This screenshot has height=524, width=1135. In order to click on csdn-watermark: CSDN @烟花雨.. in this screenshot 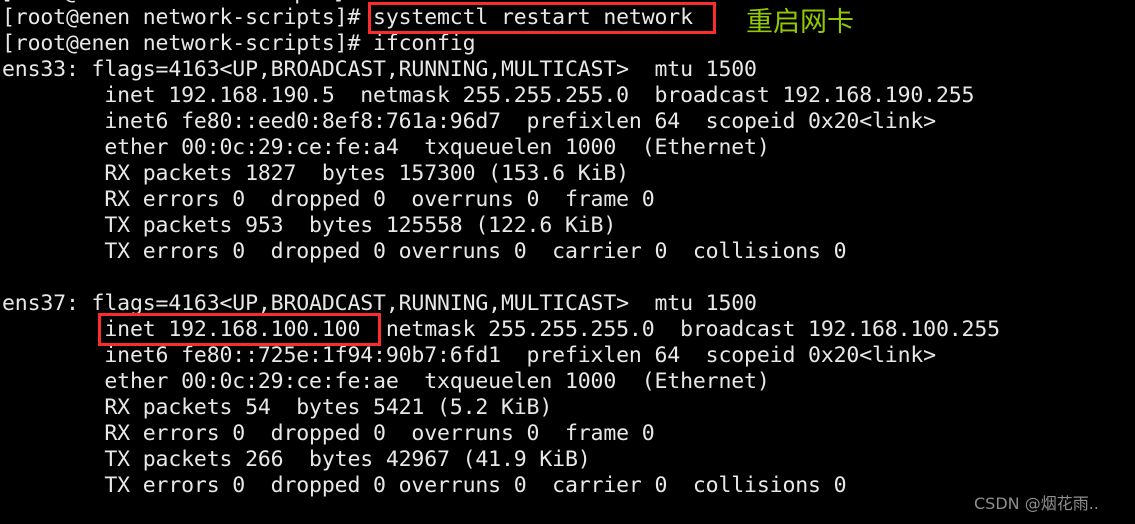, I will do `click(1036, 503)`.